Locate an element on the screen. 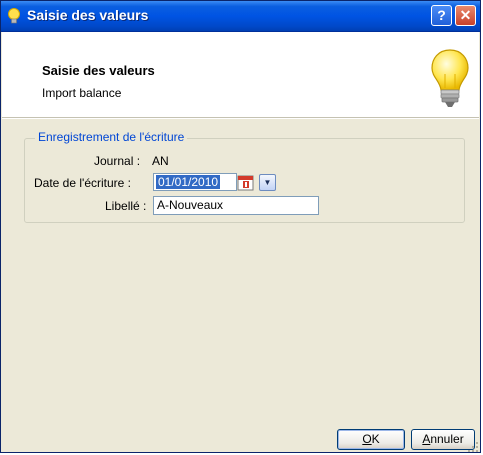 Image resolution: width=483 pixels, height=455 pixels. close-icon: ✕ is located at coordinates (465, 15).